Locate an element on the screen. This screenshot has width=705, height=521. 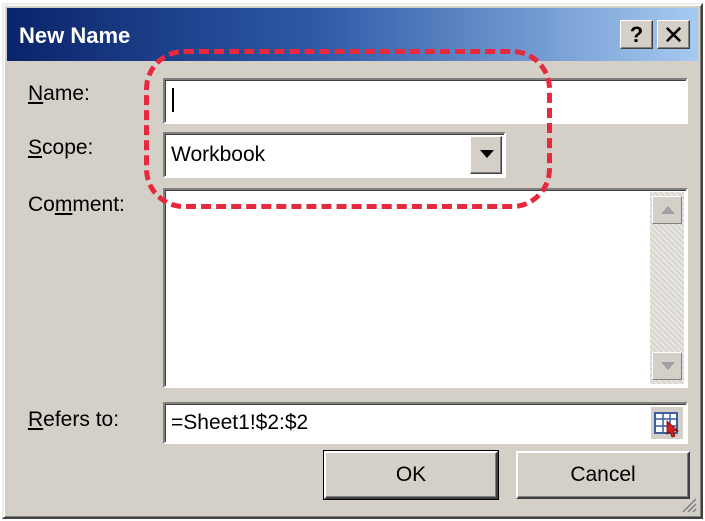
cancel-button: Cancel is located at coordinates (603, 475).